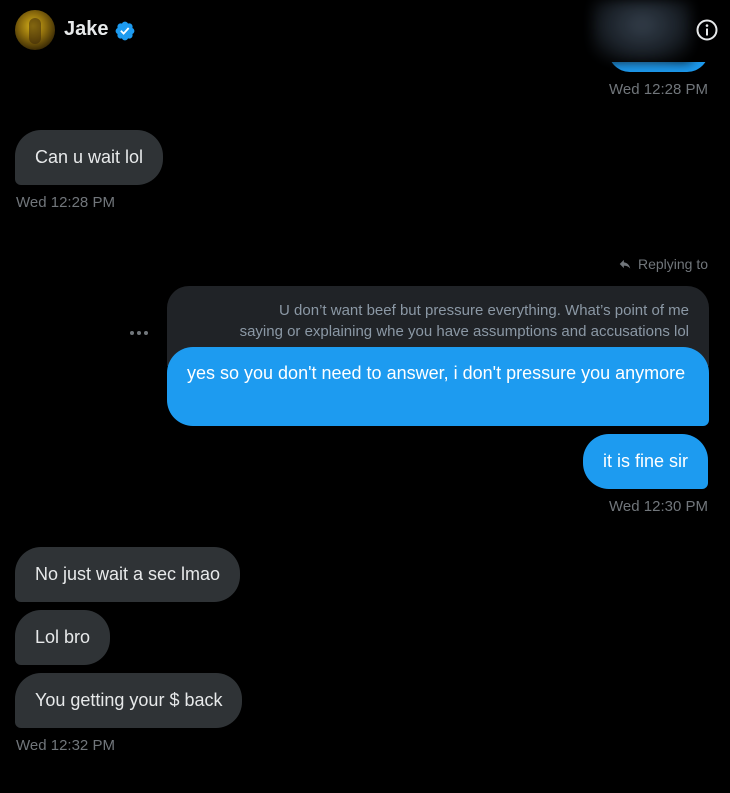  I want to click on verified-badge-icon, so click(125, 31).